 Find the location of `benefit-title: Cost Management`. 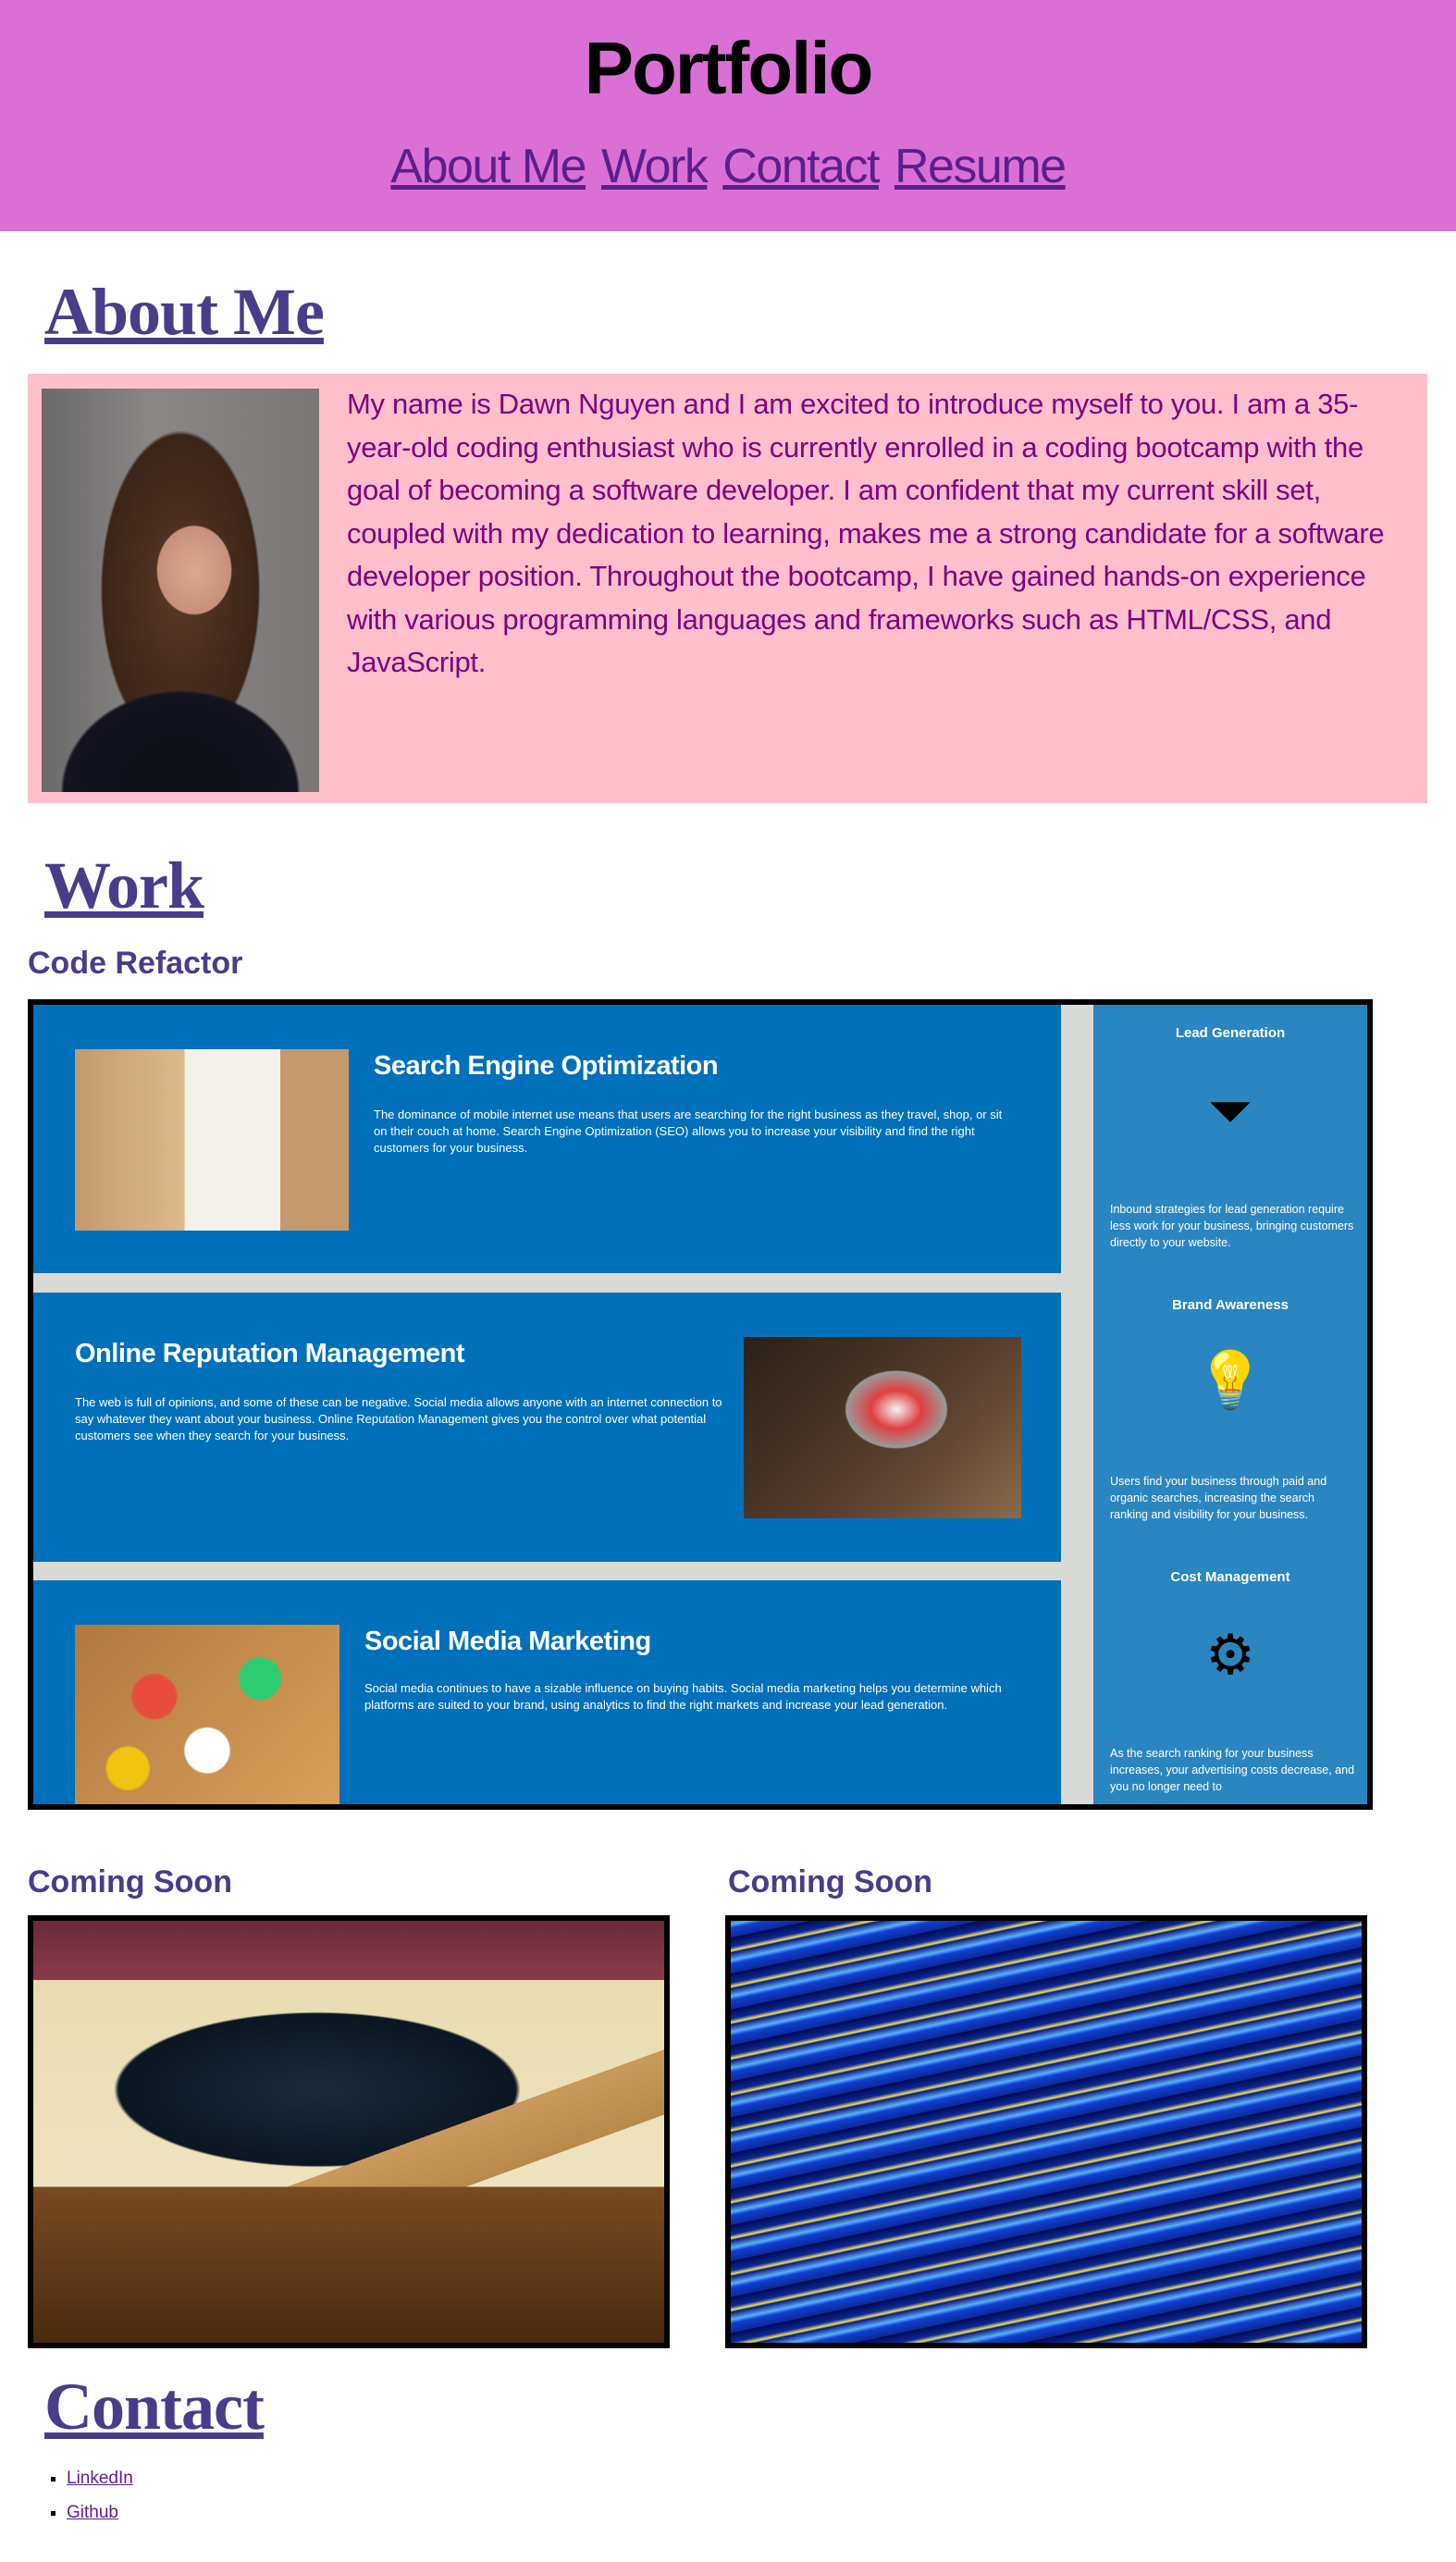

benefit-title: Cost Management is located at coordinates (1230, 1577).